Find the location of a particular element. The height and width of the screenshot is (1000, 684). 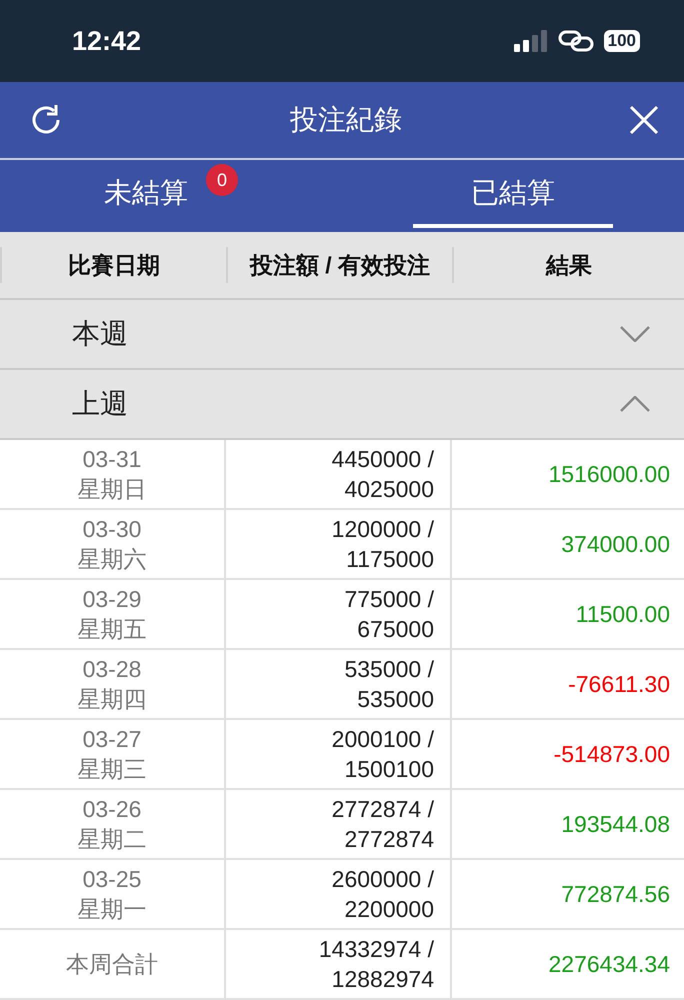

link-icon is located at coordinates (576, 41).